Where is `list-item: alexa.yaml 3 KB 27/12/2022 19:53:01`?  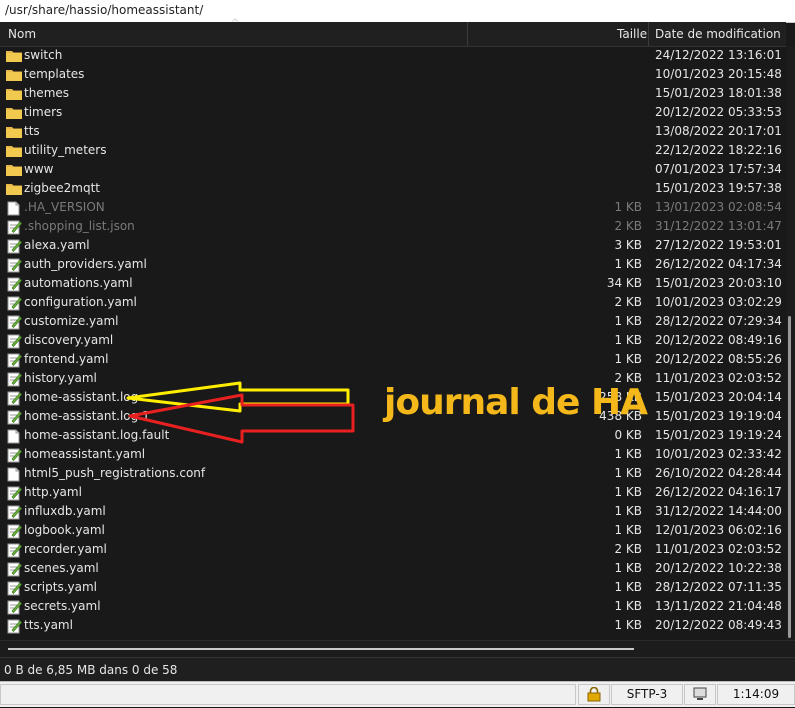
list-item: alexa.yaml 3 KB 27/12/2022 19:53:01 is located at coordinates (393, 246).